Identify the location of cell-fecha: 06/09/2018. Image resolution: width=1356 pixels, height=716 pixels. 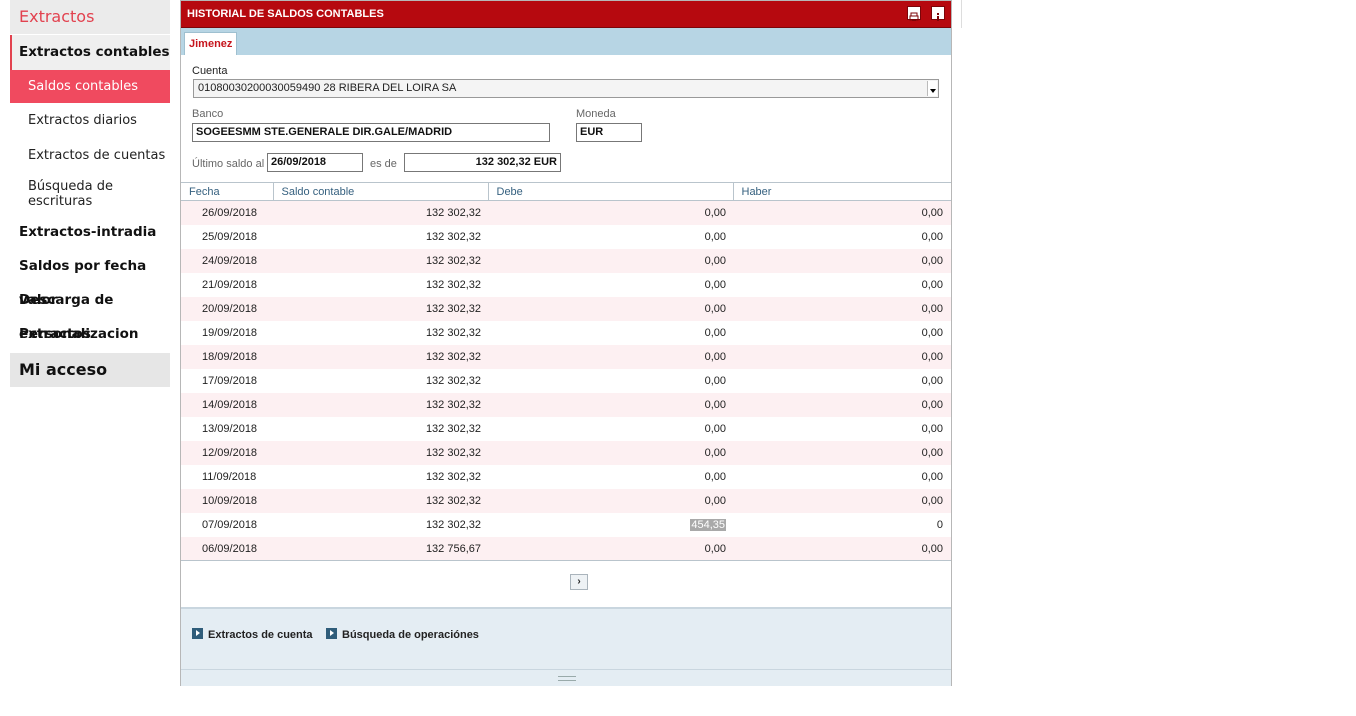
(230, 549).